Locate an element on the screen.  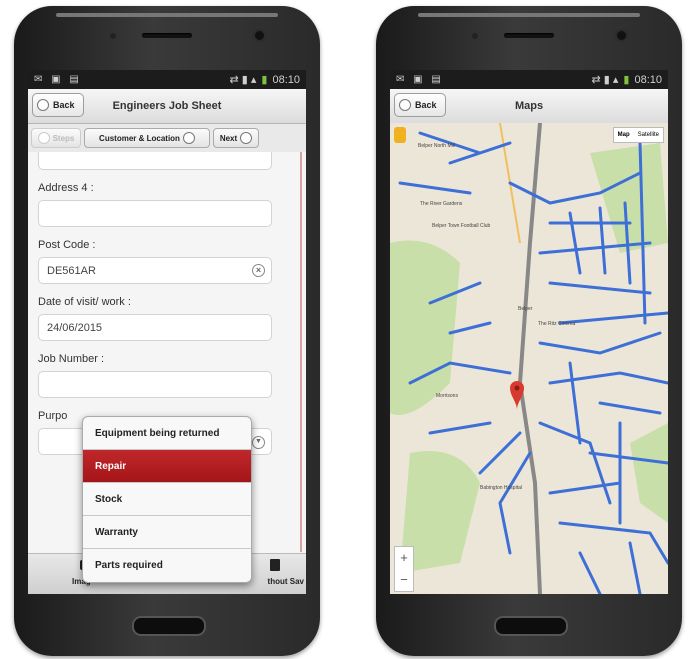
map-type-control: Map Satellite is located at coordinates (638, 135).